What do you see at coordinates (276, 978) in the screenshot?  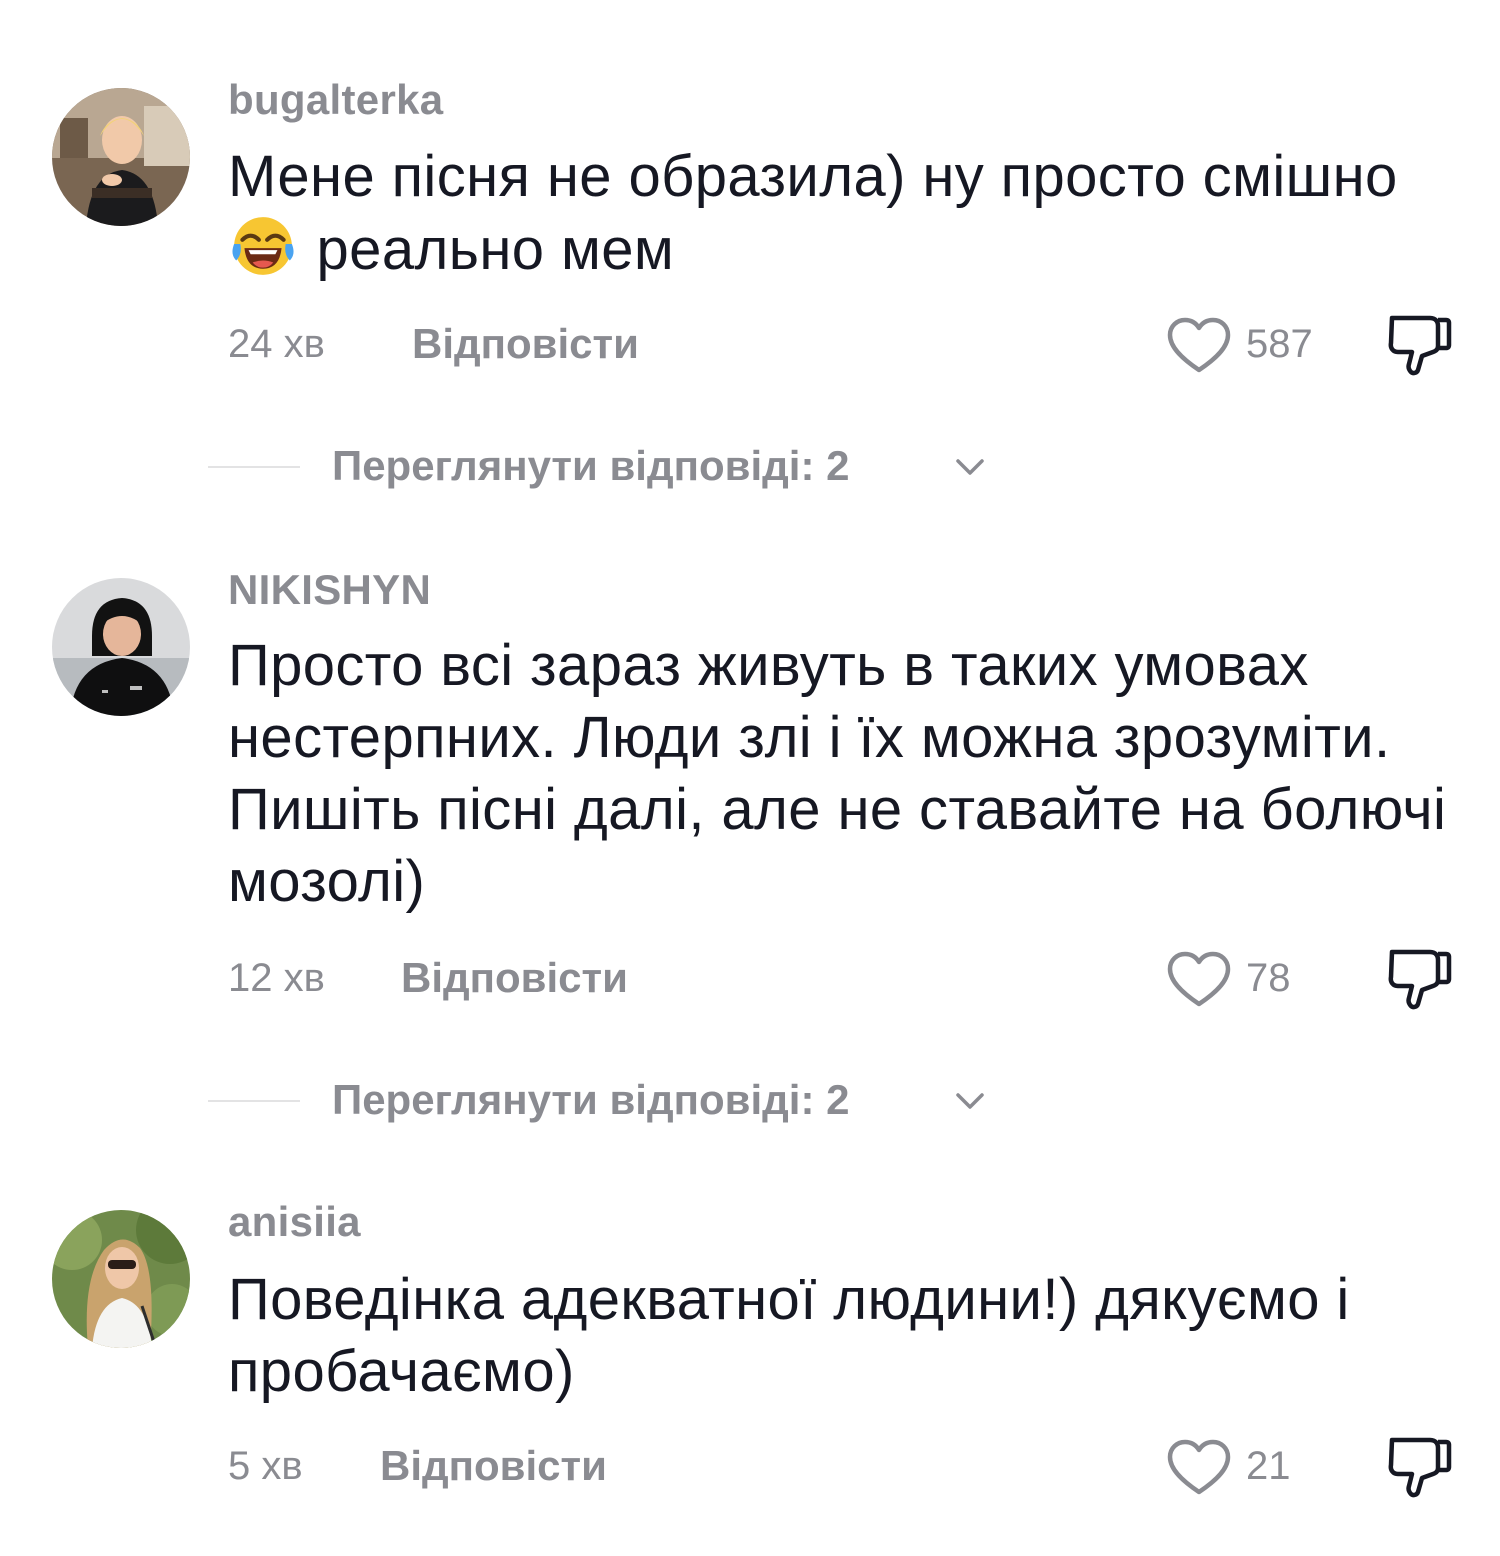 I see `comment-timestamp: 12 хв` at bounding box center [276, 978].